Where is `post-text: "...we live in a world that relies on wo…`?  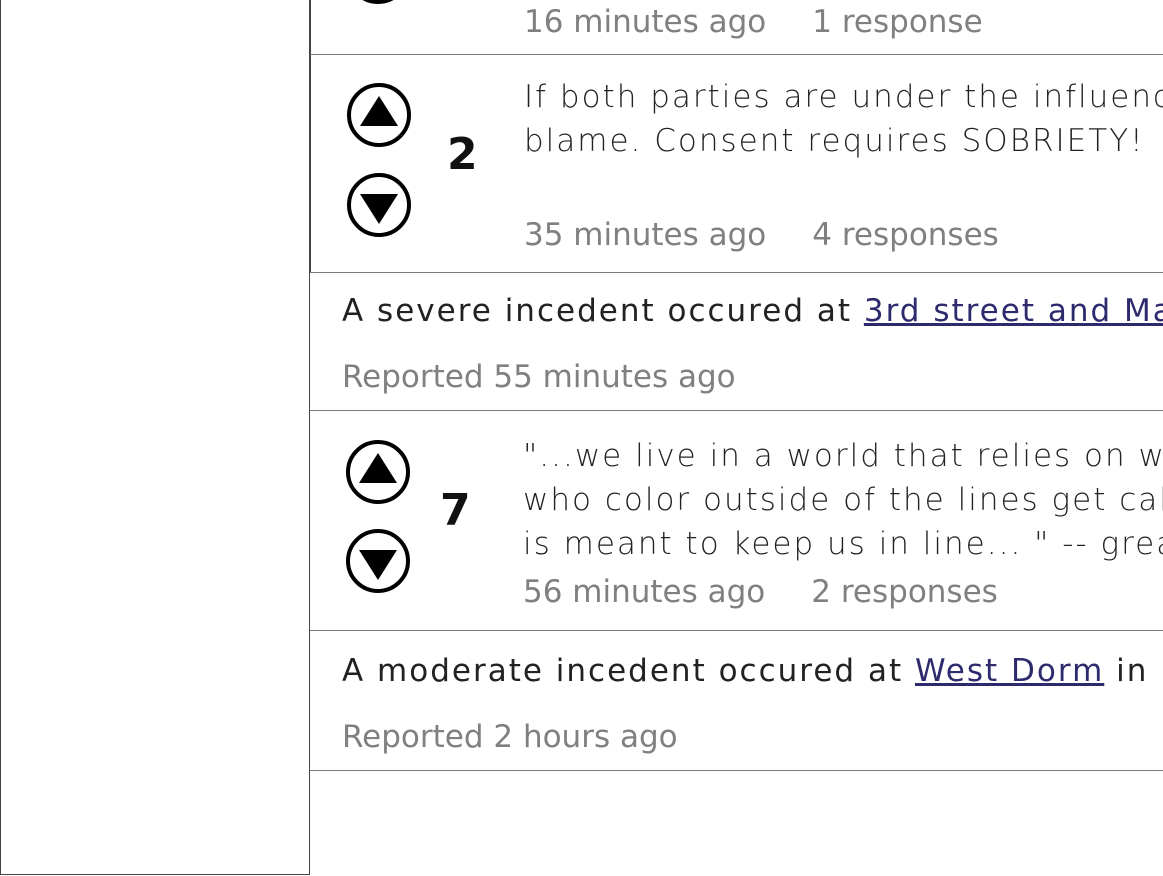 post-text: "...we live in a world that relies on wo… is located at coordinates (843, 500).